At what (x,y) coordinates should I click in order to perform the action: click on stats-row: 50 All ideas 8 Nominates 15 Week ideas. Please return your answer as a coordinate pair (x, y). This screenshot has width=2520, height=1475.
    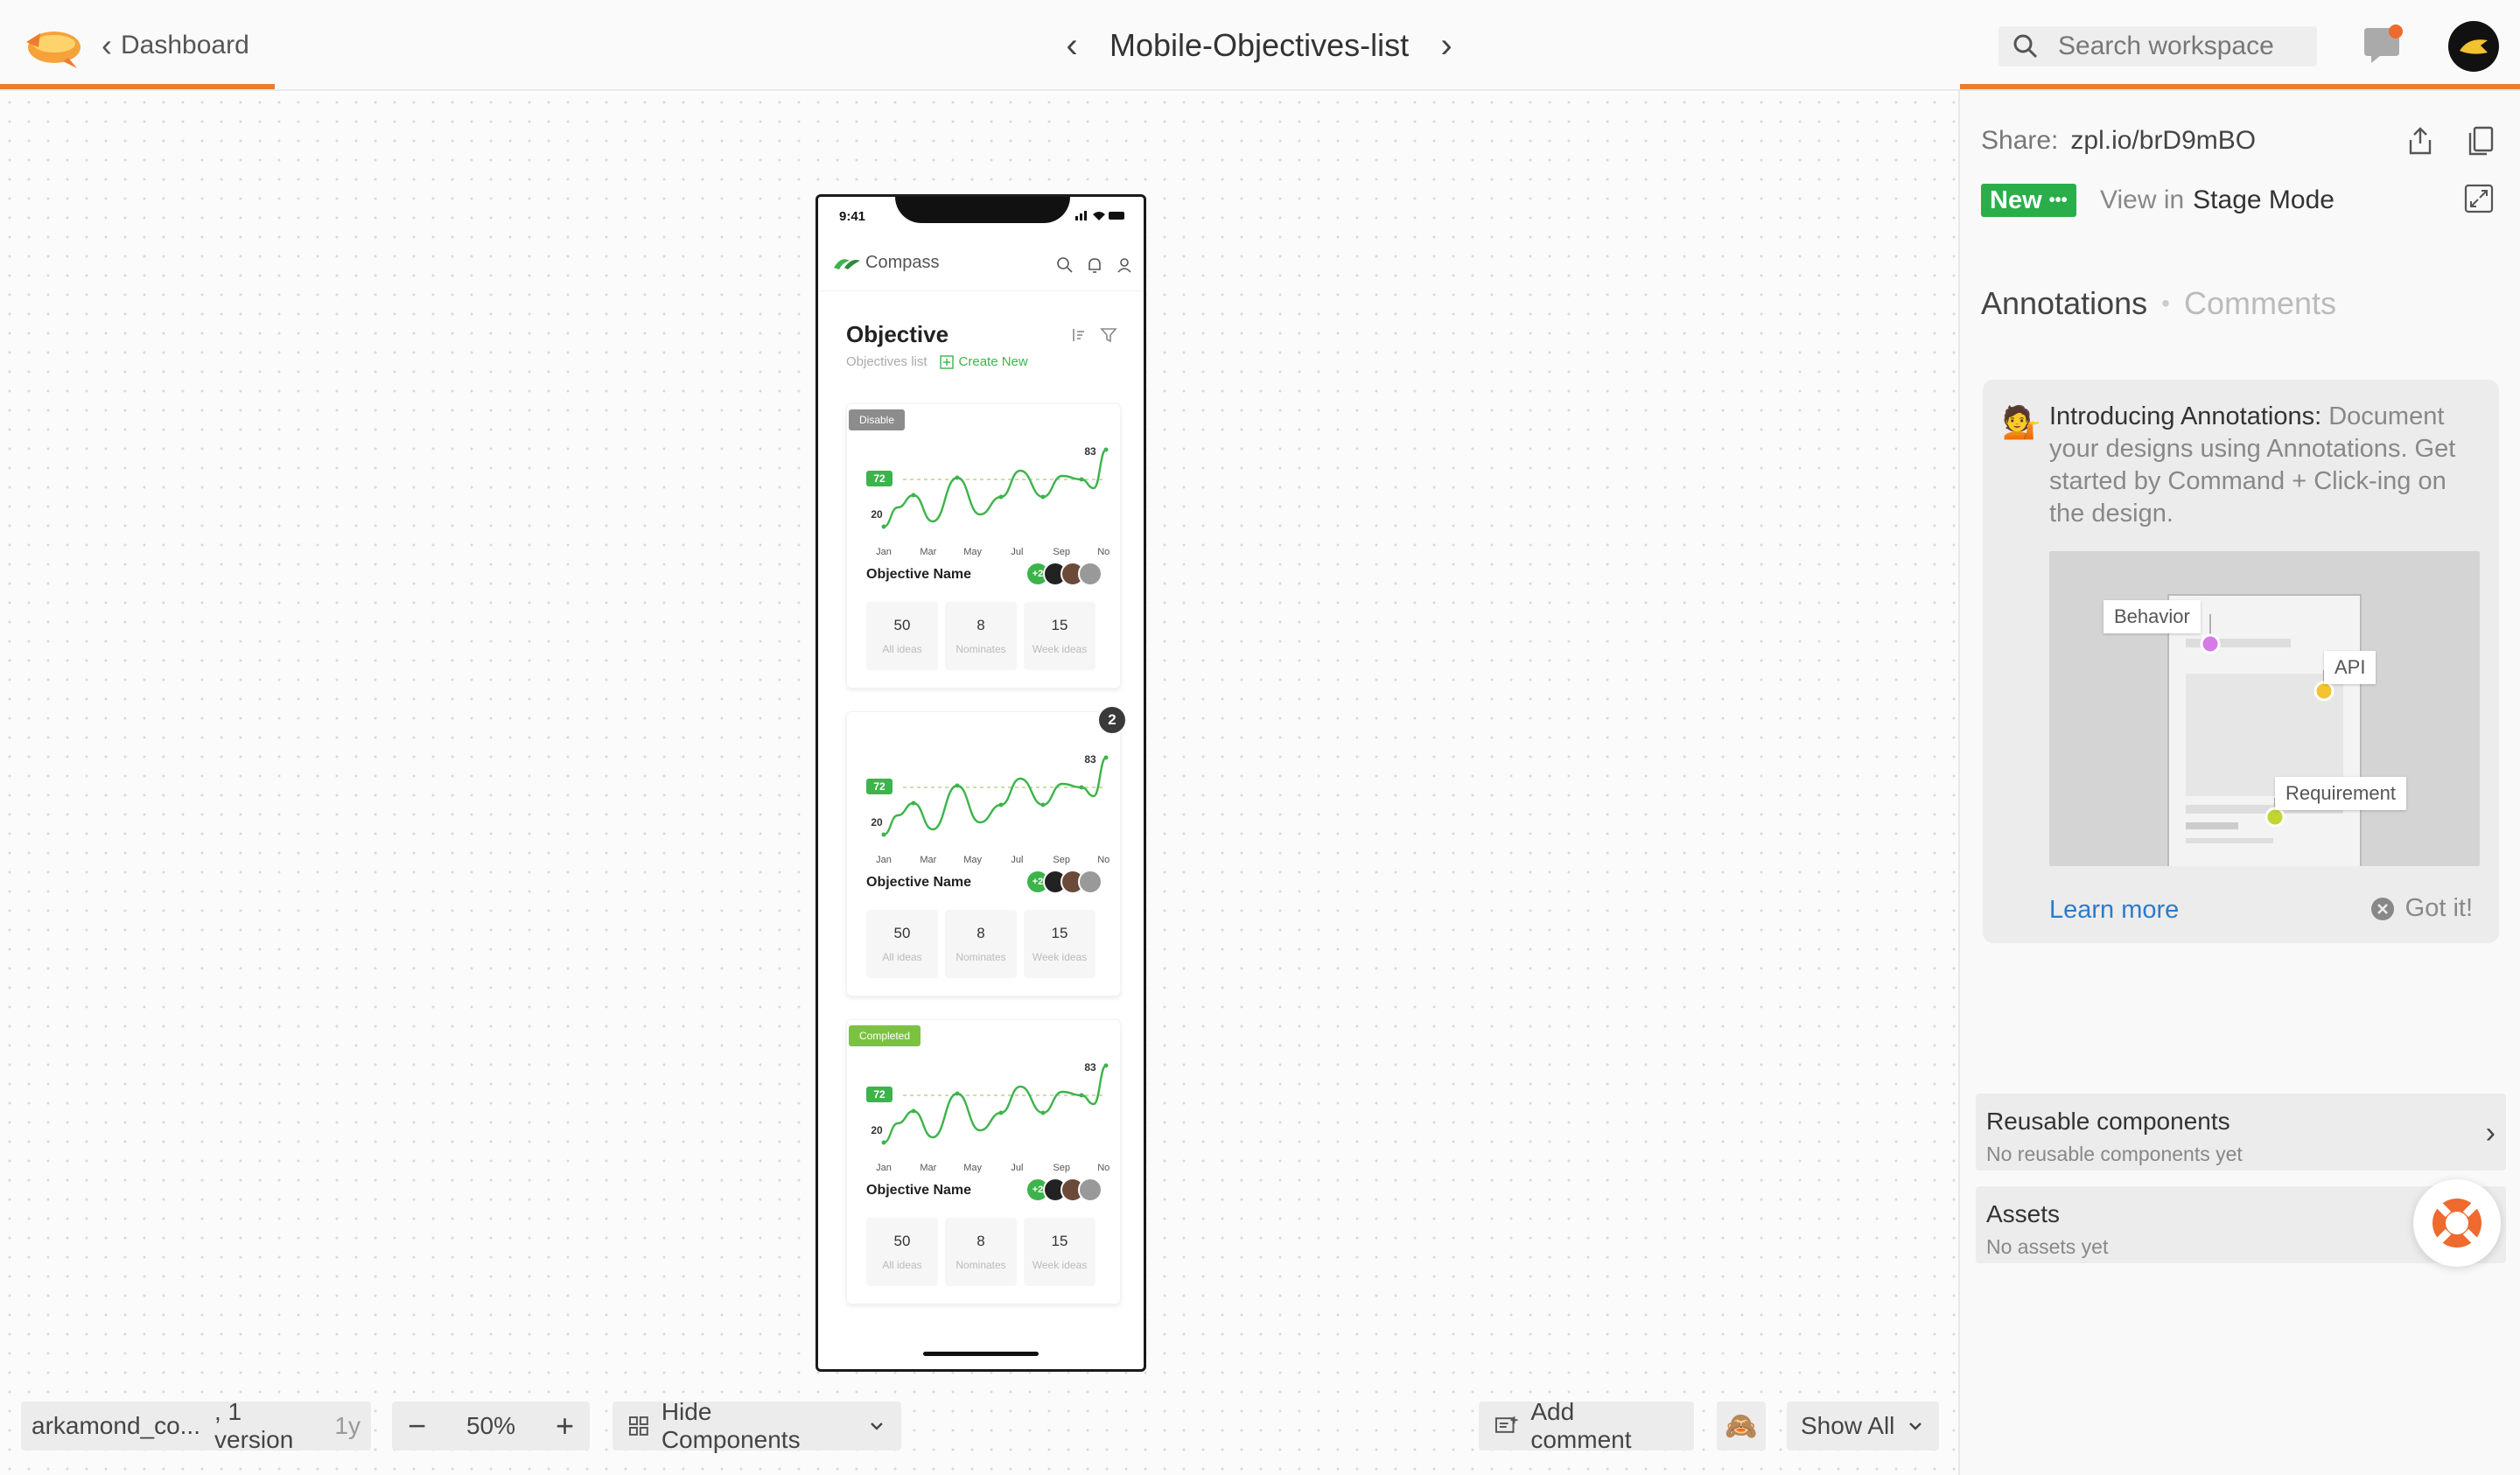
    Looking at the image, I should click on (981, 944).